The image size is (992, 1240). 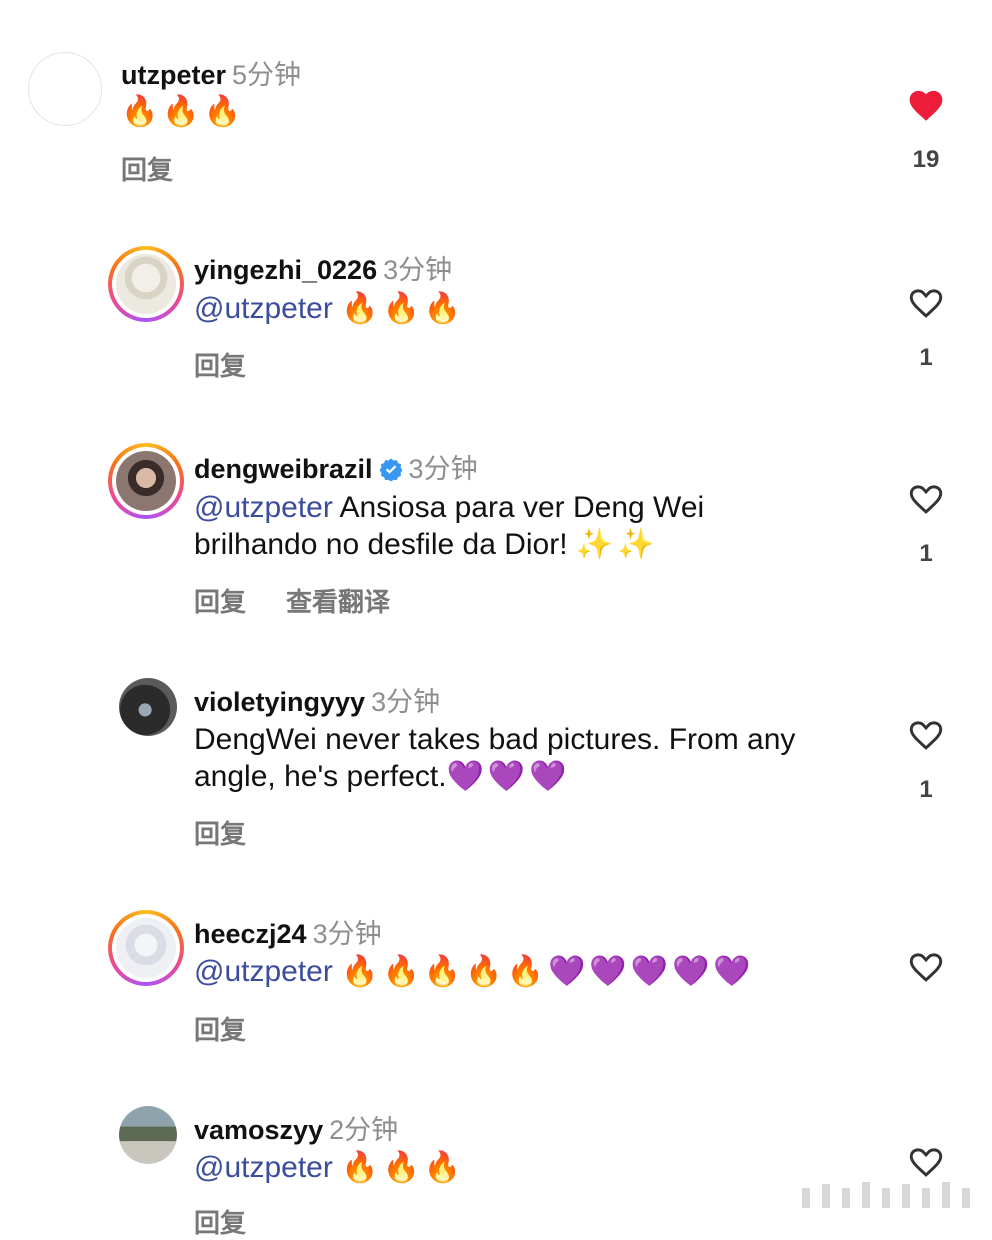 What do you see at coordinates (522, 507) in the screenshot?
I see `comment-body-line1: Ansiosa para ver Deng Wei` at bounding box center [522, 507].